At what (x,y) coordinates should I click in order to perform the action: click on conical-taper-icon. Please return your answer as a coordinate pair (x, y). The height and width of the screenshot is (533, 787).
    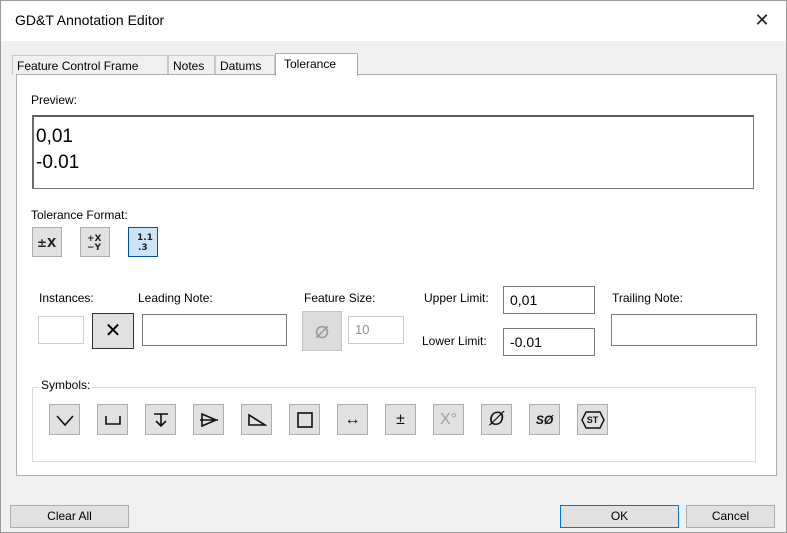
    Looking at the image, I should click on (208, 419).